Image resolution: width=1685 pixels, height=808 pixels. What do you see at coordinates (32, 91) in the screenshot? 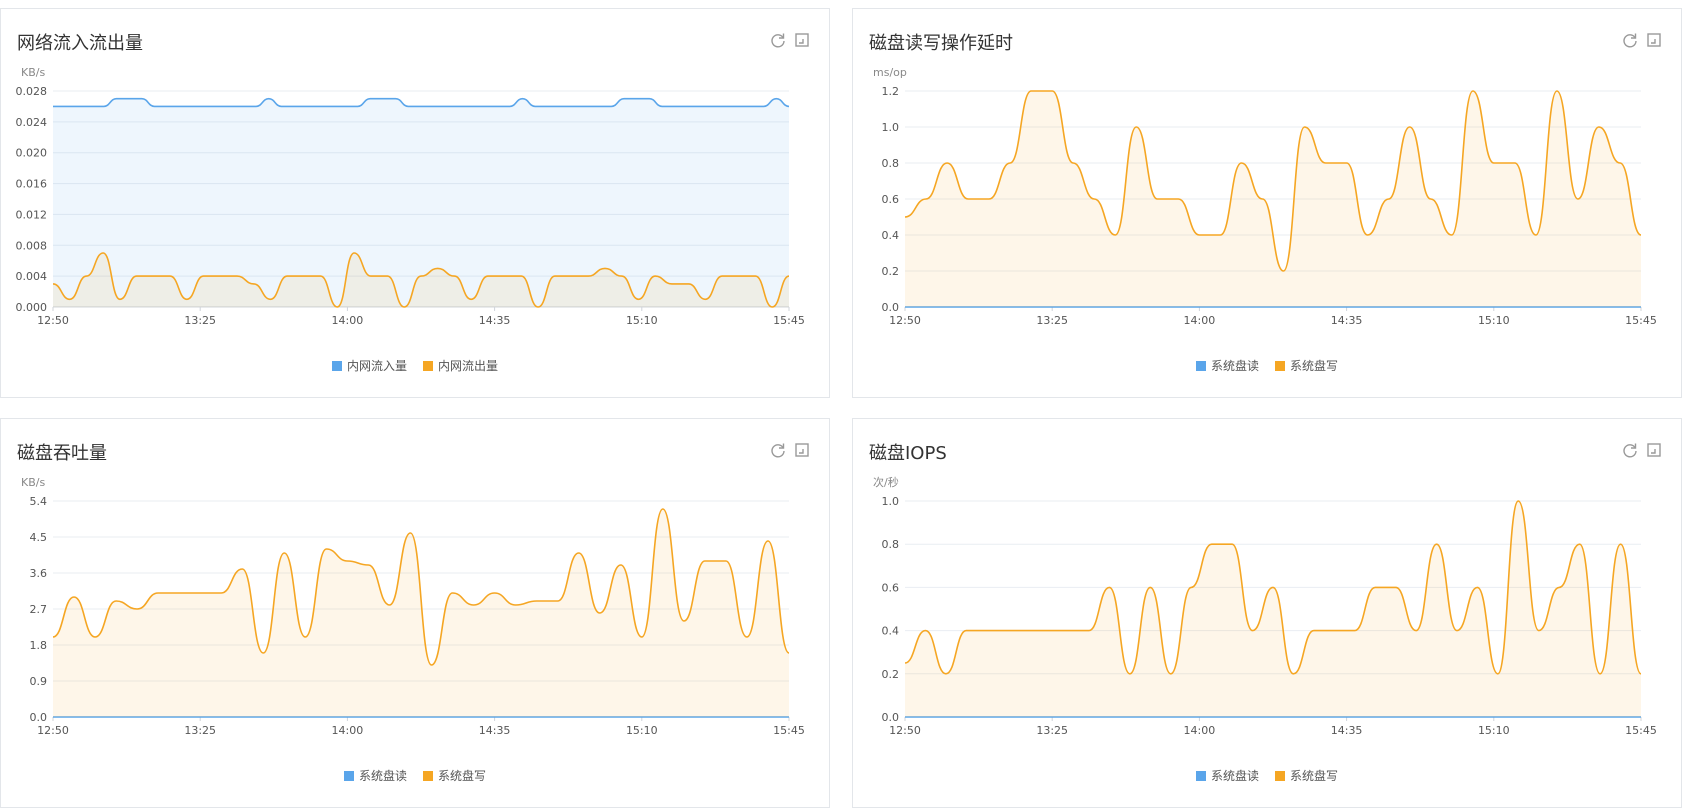
I see `y-tick-label: 0.028` at bounding box center [32, 91].